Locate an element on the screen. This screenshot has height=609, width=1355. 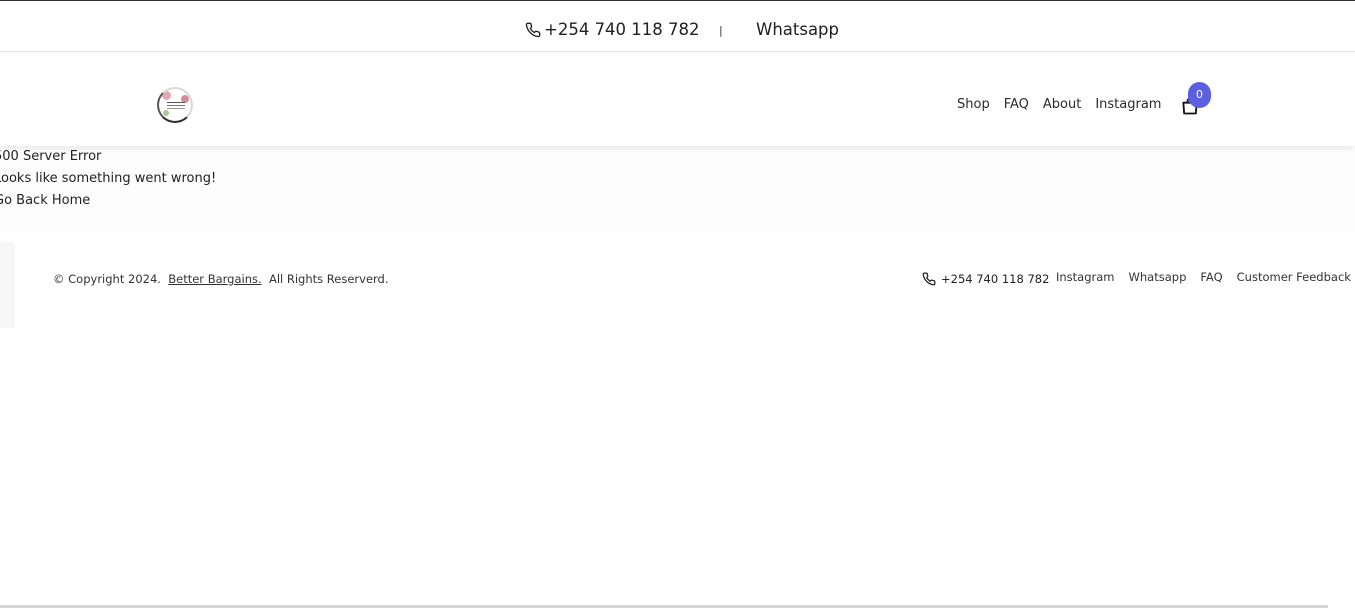
error-title: 500 Server Error is located at coordinates (51, 156).